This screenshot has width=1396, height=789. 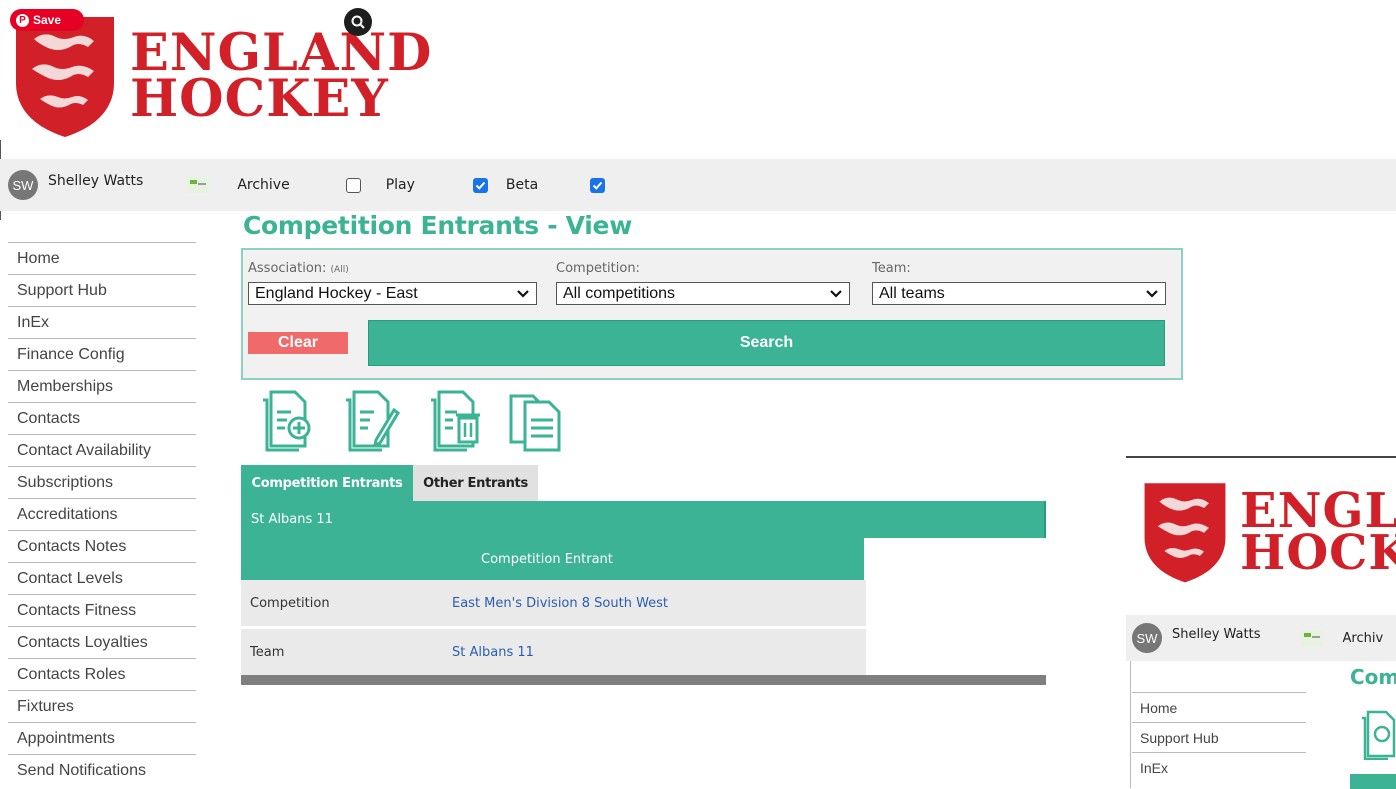 What do you see at coordinates (102, 738) in the screenshot?
I see `sidebar-item-appointments: Appointments` at bounding box center [102, 738].